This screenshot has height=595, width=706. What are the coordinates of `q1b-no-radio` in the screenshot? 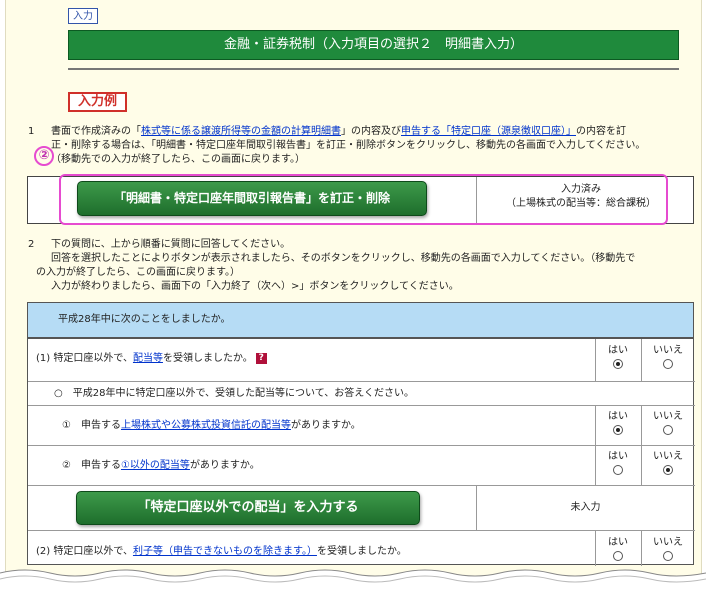 It's located at (668, 470).